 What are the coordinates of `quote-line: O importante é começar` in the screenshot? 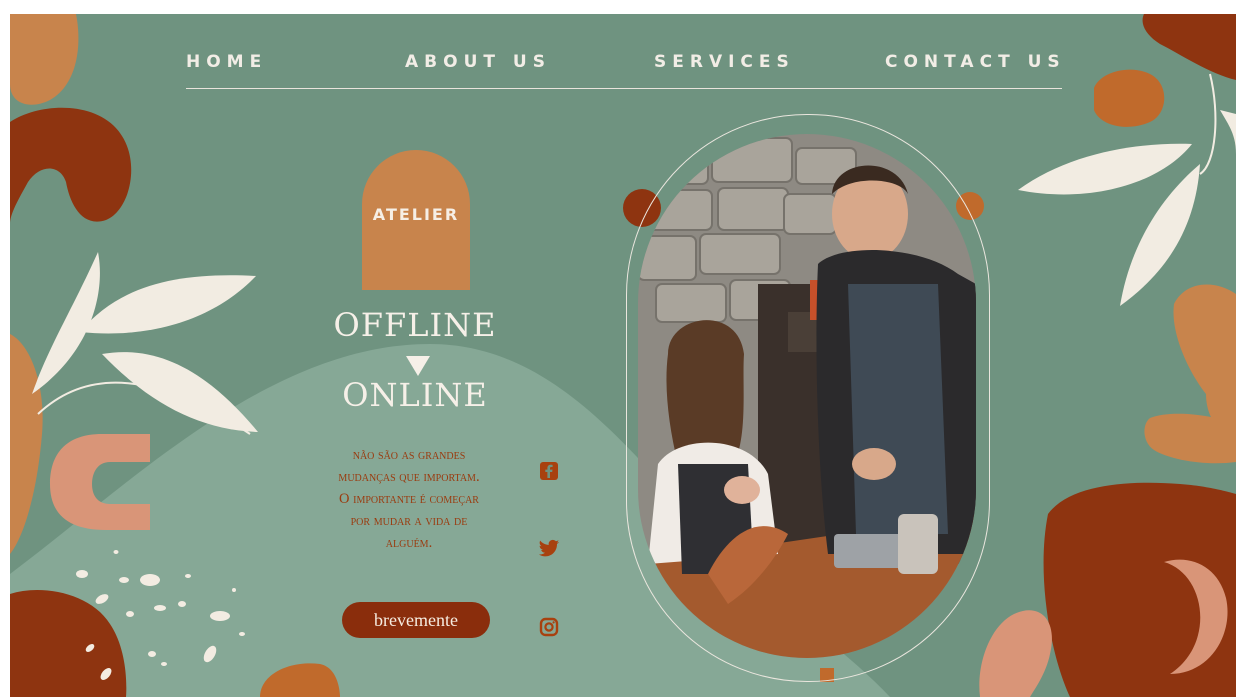 It's located at (409, 499).